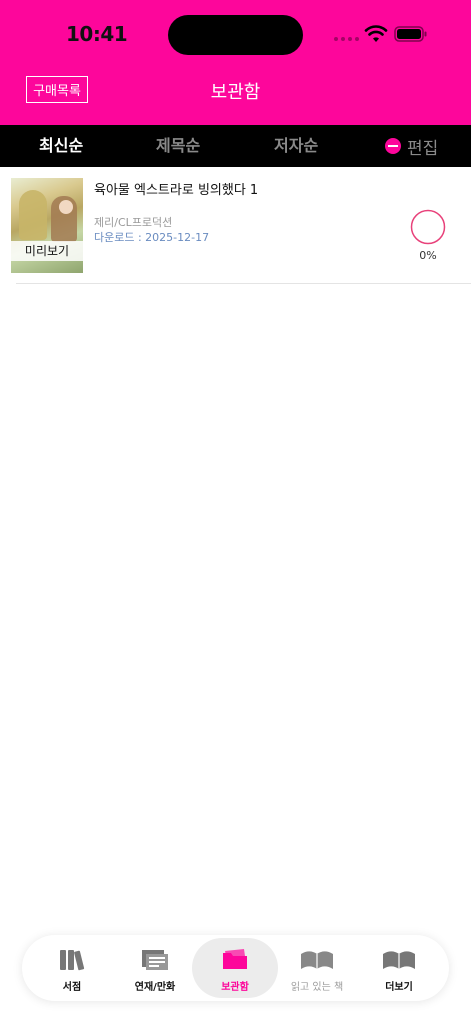 This screenshot has width=471, height=1024. I want to click on tab-serial: 연재/만화, so click(155, 968).